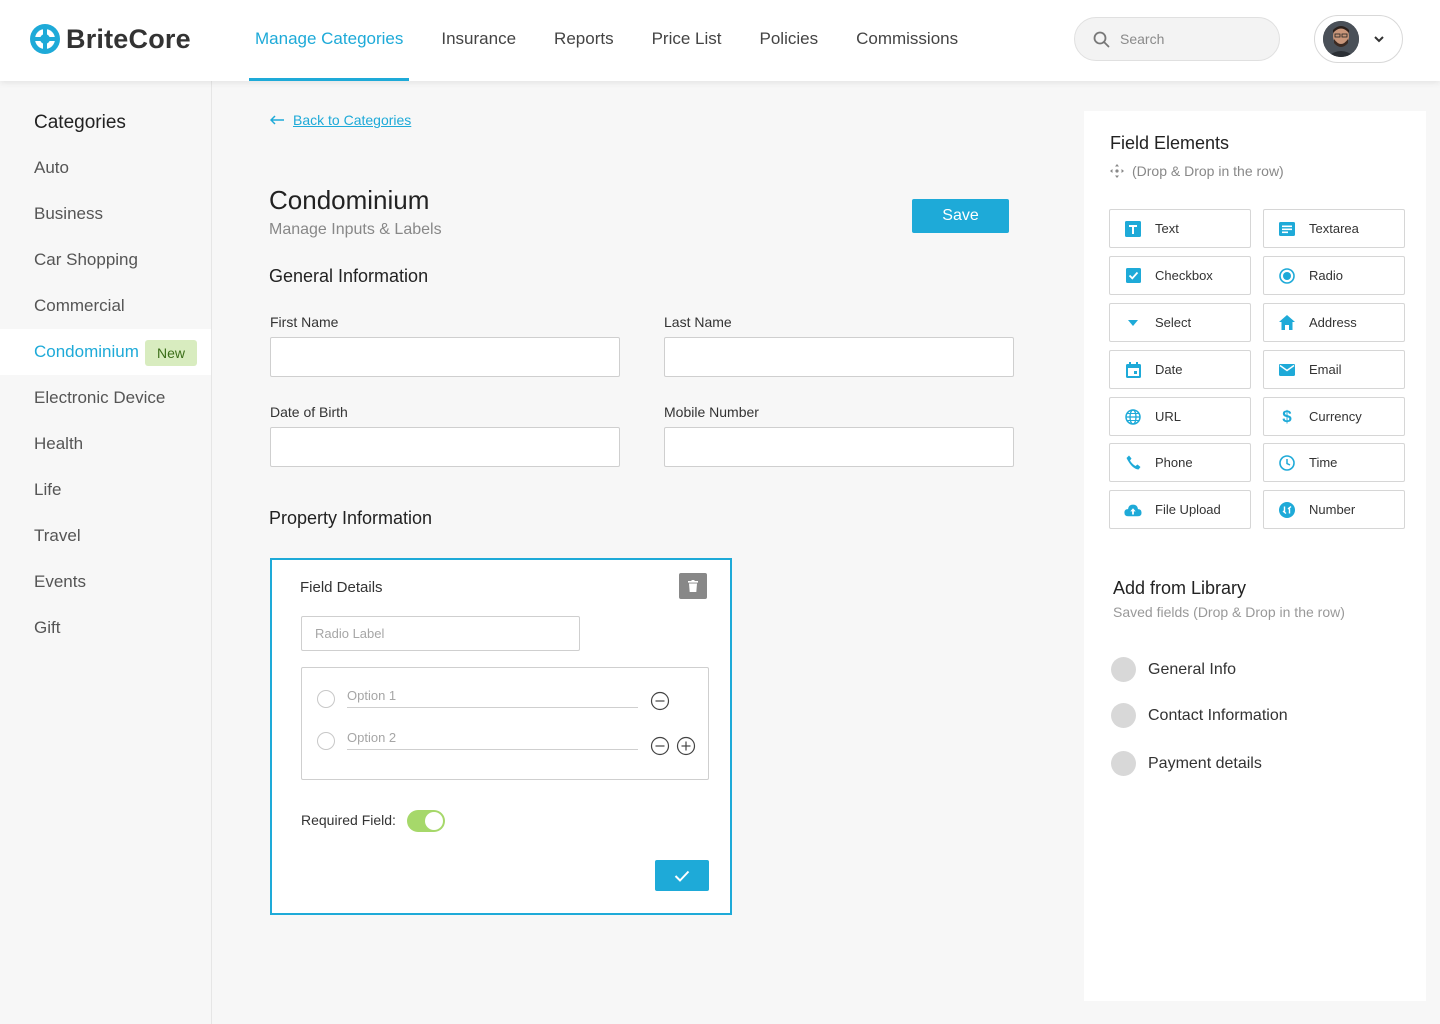 This screenshot has width=1440, height=1024. Describe the element at coordinates (80, 122) in the screenshot. I see `sidebar-title: Categories` at that location.